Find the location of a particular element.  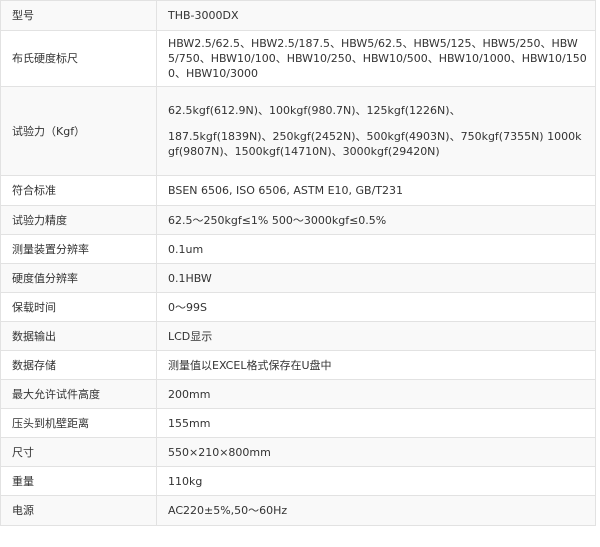

table-row: 重量 110kg is located at coordinates (298, 481).